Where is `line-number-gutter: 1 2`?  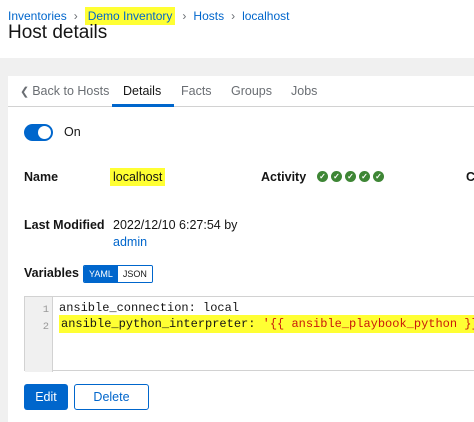
line-number-gutter: 1 2 is located at coordinates (39, 334).